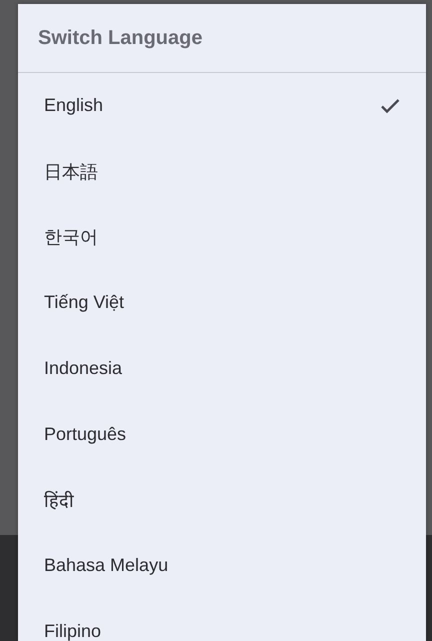 Image resolution: width=432 pixels, height=641 pixels. I want to click on language-option: Tiếng Việt, so click(222, 303).